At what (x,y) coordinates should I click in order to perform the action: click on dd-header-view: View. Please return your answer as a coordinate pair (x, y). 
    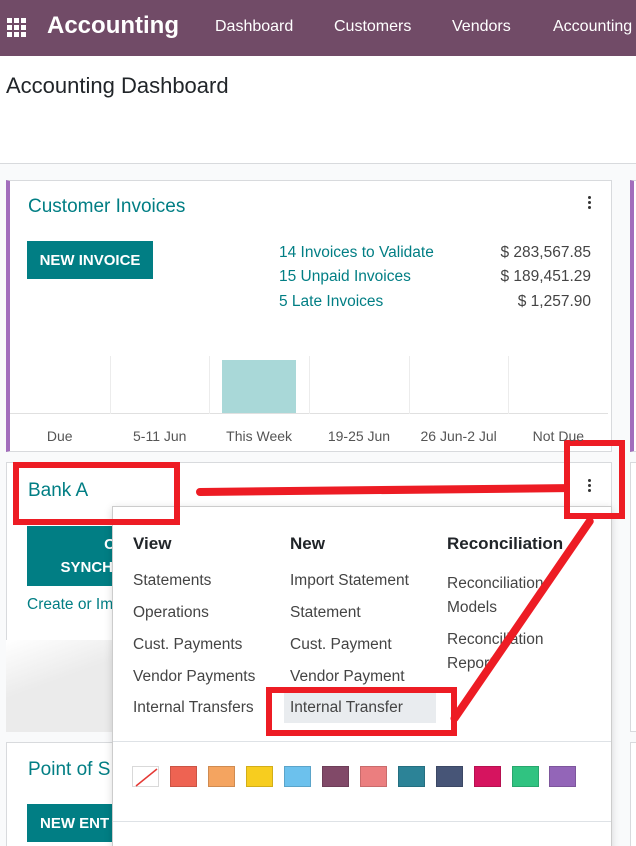
    Looking at the image, I should click on (152, 543).